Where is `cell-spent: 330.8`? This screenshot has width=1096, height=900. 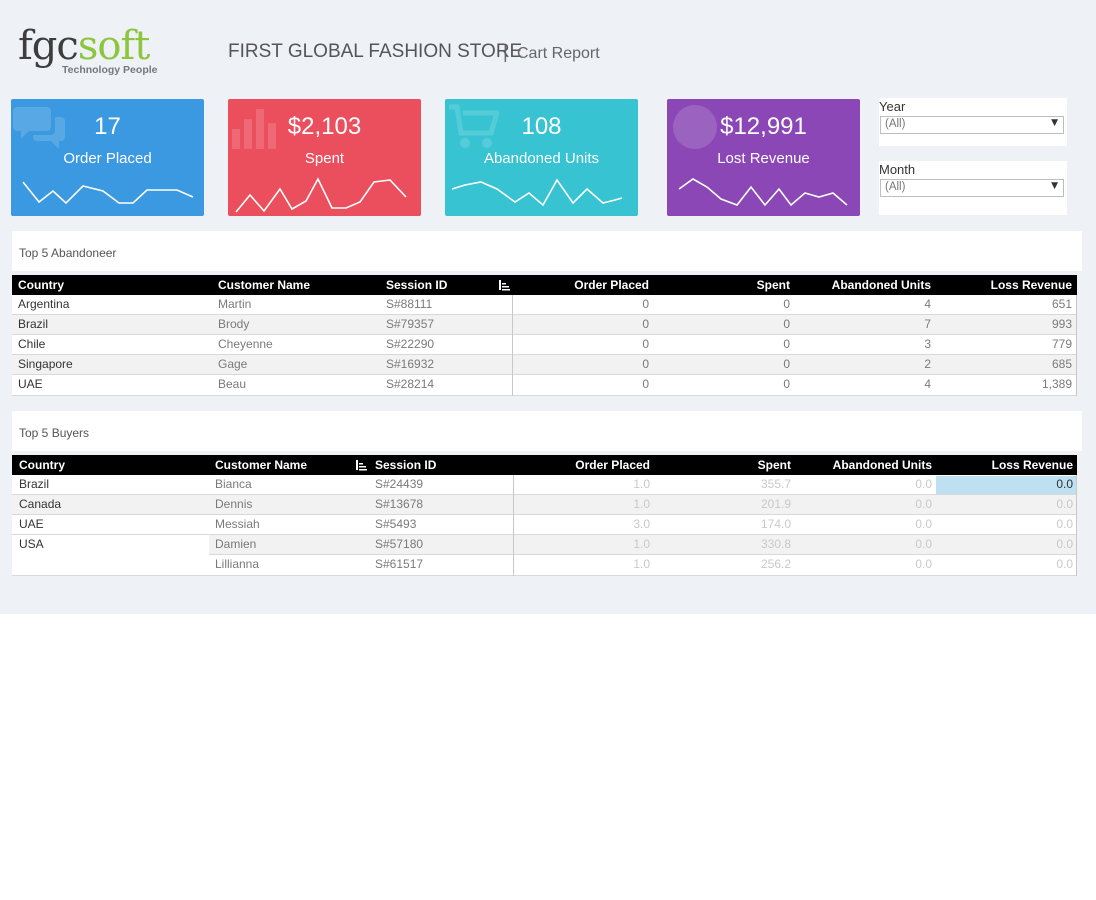
cell-spent: 330.8 is located at coordinates (775, 544).